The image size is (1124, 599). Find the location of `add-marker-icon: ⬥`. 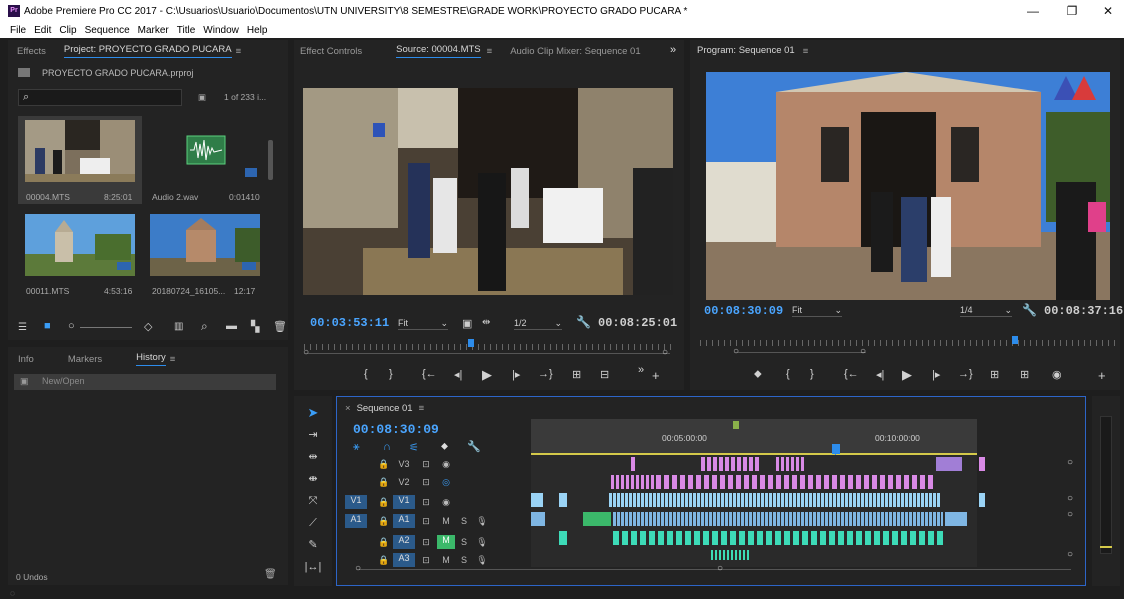

add-marker-icon: ⬥ is located at coordinates (758, 374).